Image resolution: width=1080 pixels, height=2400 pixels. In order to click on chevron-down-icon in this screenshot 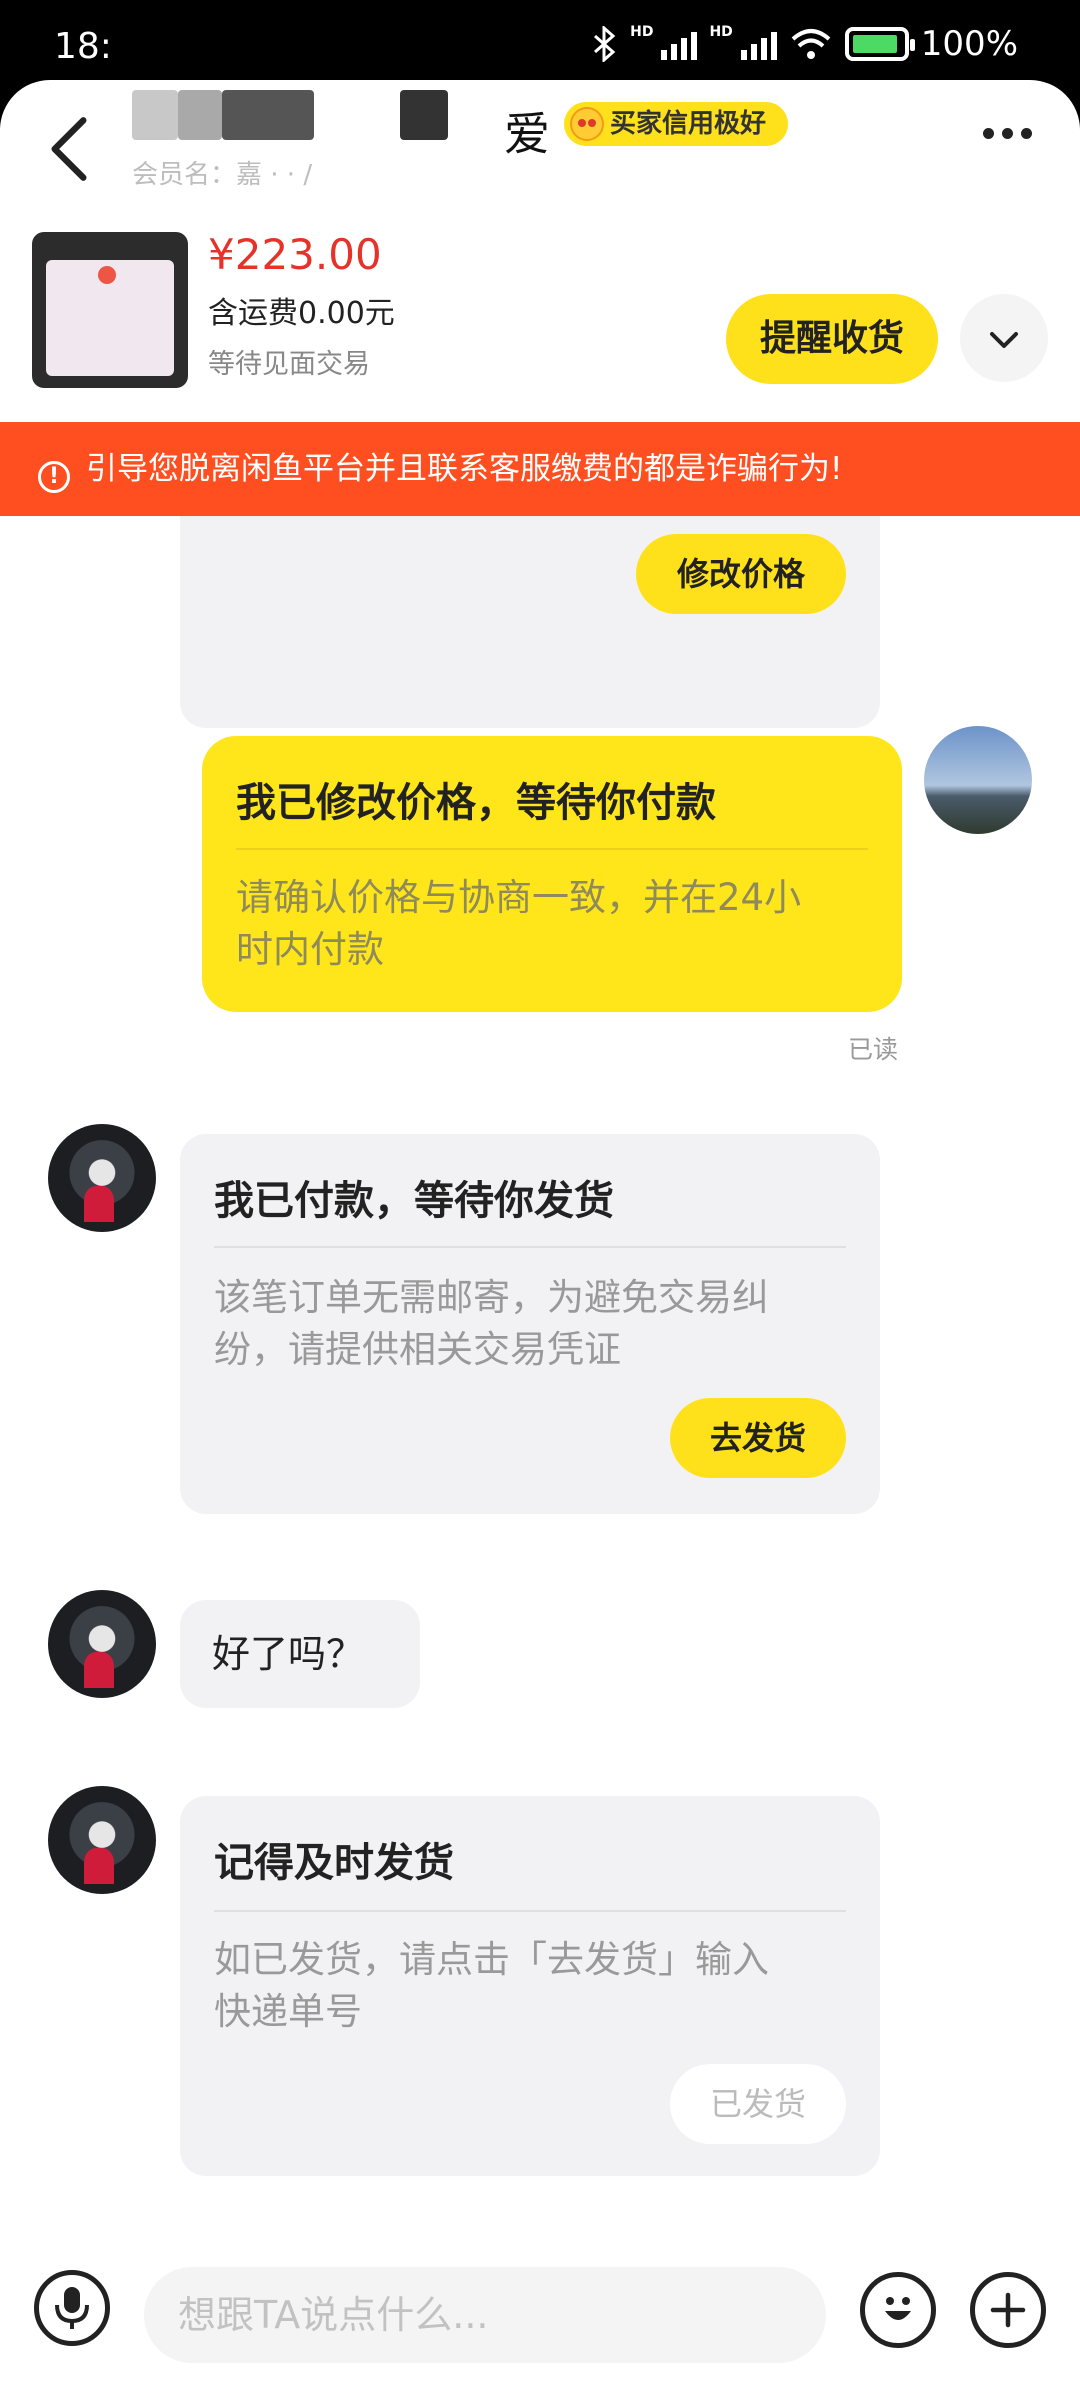, I will do `click(1004, 340)`.